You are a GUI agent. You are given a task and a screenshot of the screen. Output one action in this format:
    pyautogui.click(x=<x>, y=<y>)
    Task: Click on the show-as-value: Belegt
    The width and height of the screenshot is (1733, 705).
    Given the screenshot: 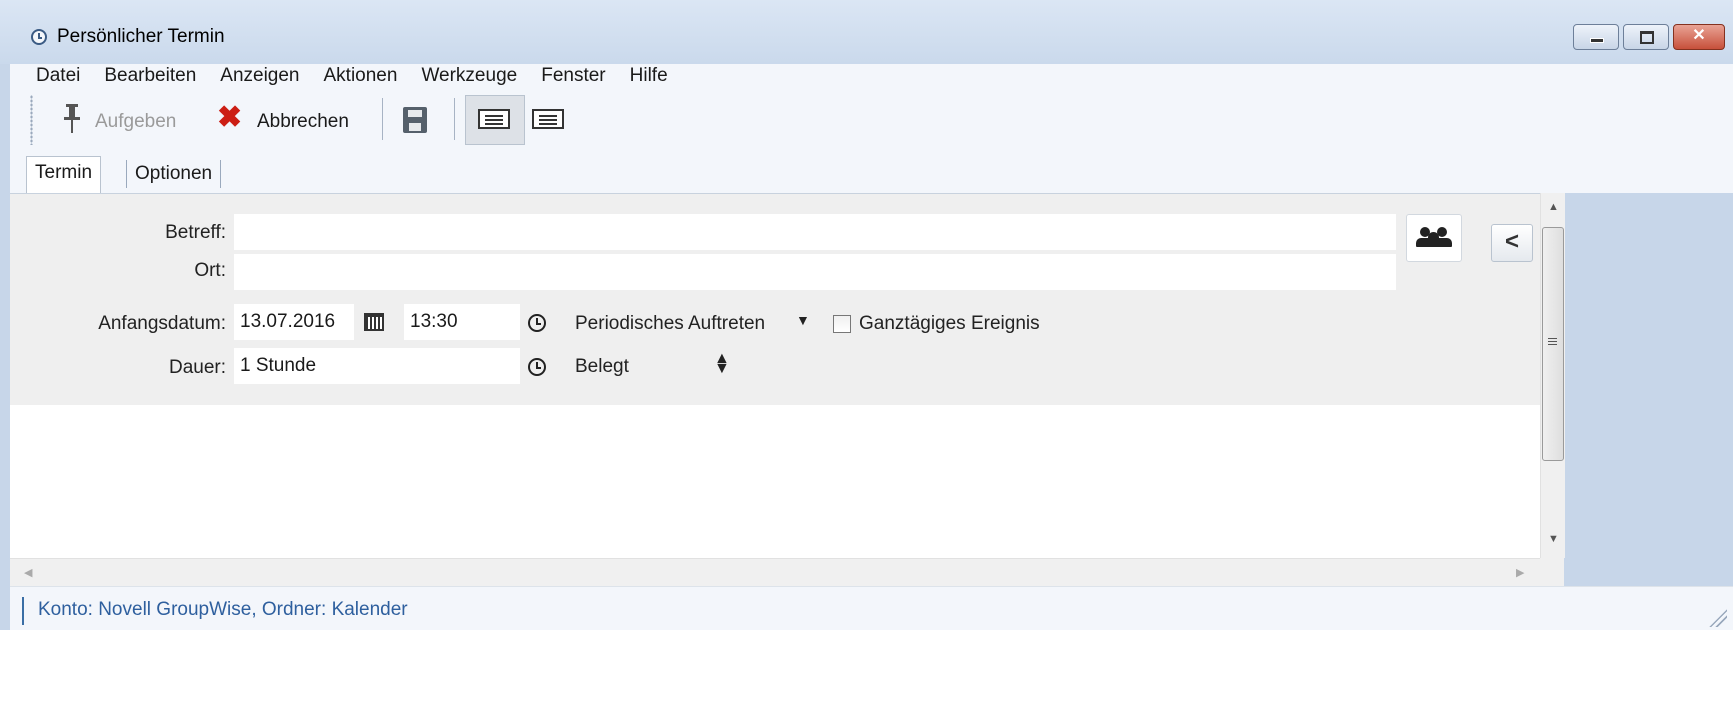 What is the action you would take?
    pyautogui.click(x=602, y=366)
    